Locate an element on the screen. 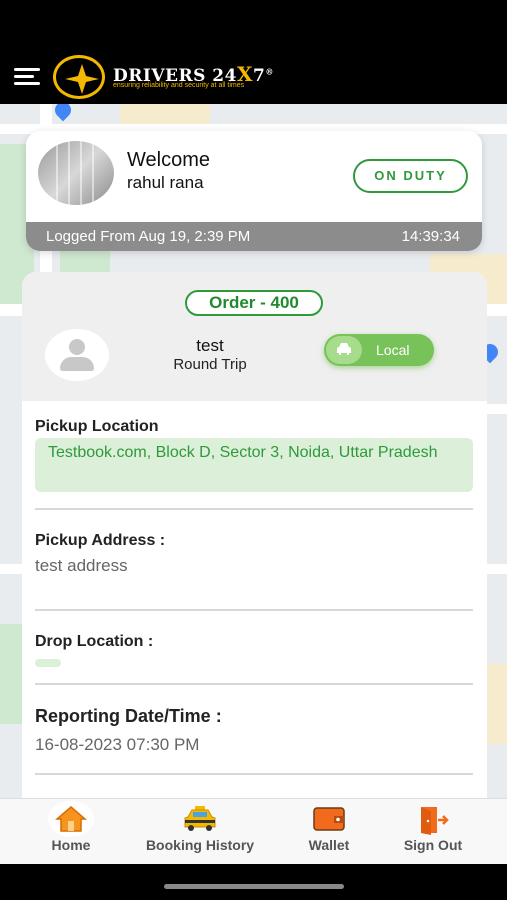 Image resolution: width=507 pixels, height=900 pixels. duty-timer: 14:39:34 is located at coordinates (430, 236).